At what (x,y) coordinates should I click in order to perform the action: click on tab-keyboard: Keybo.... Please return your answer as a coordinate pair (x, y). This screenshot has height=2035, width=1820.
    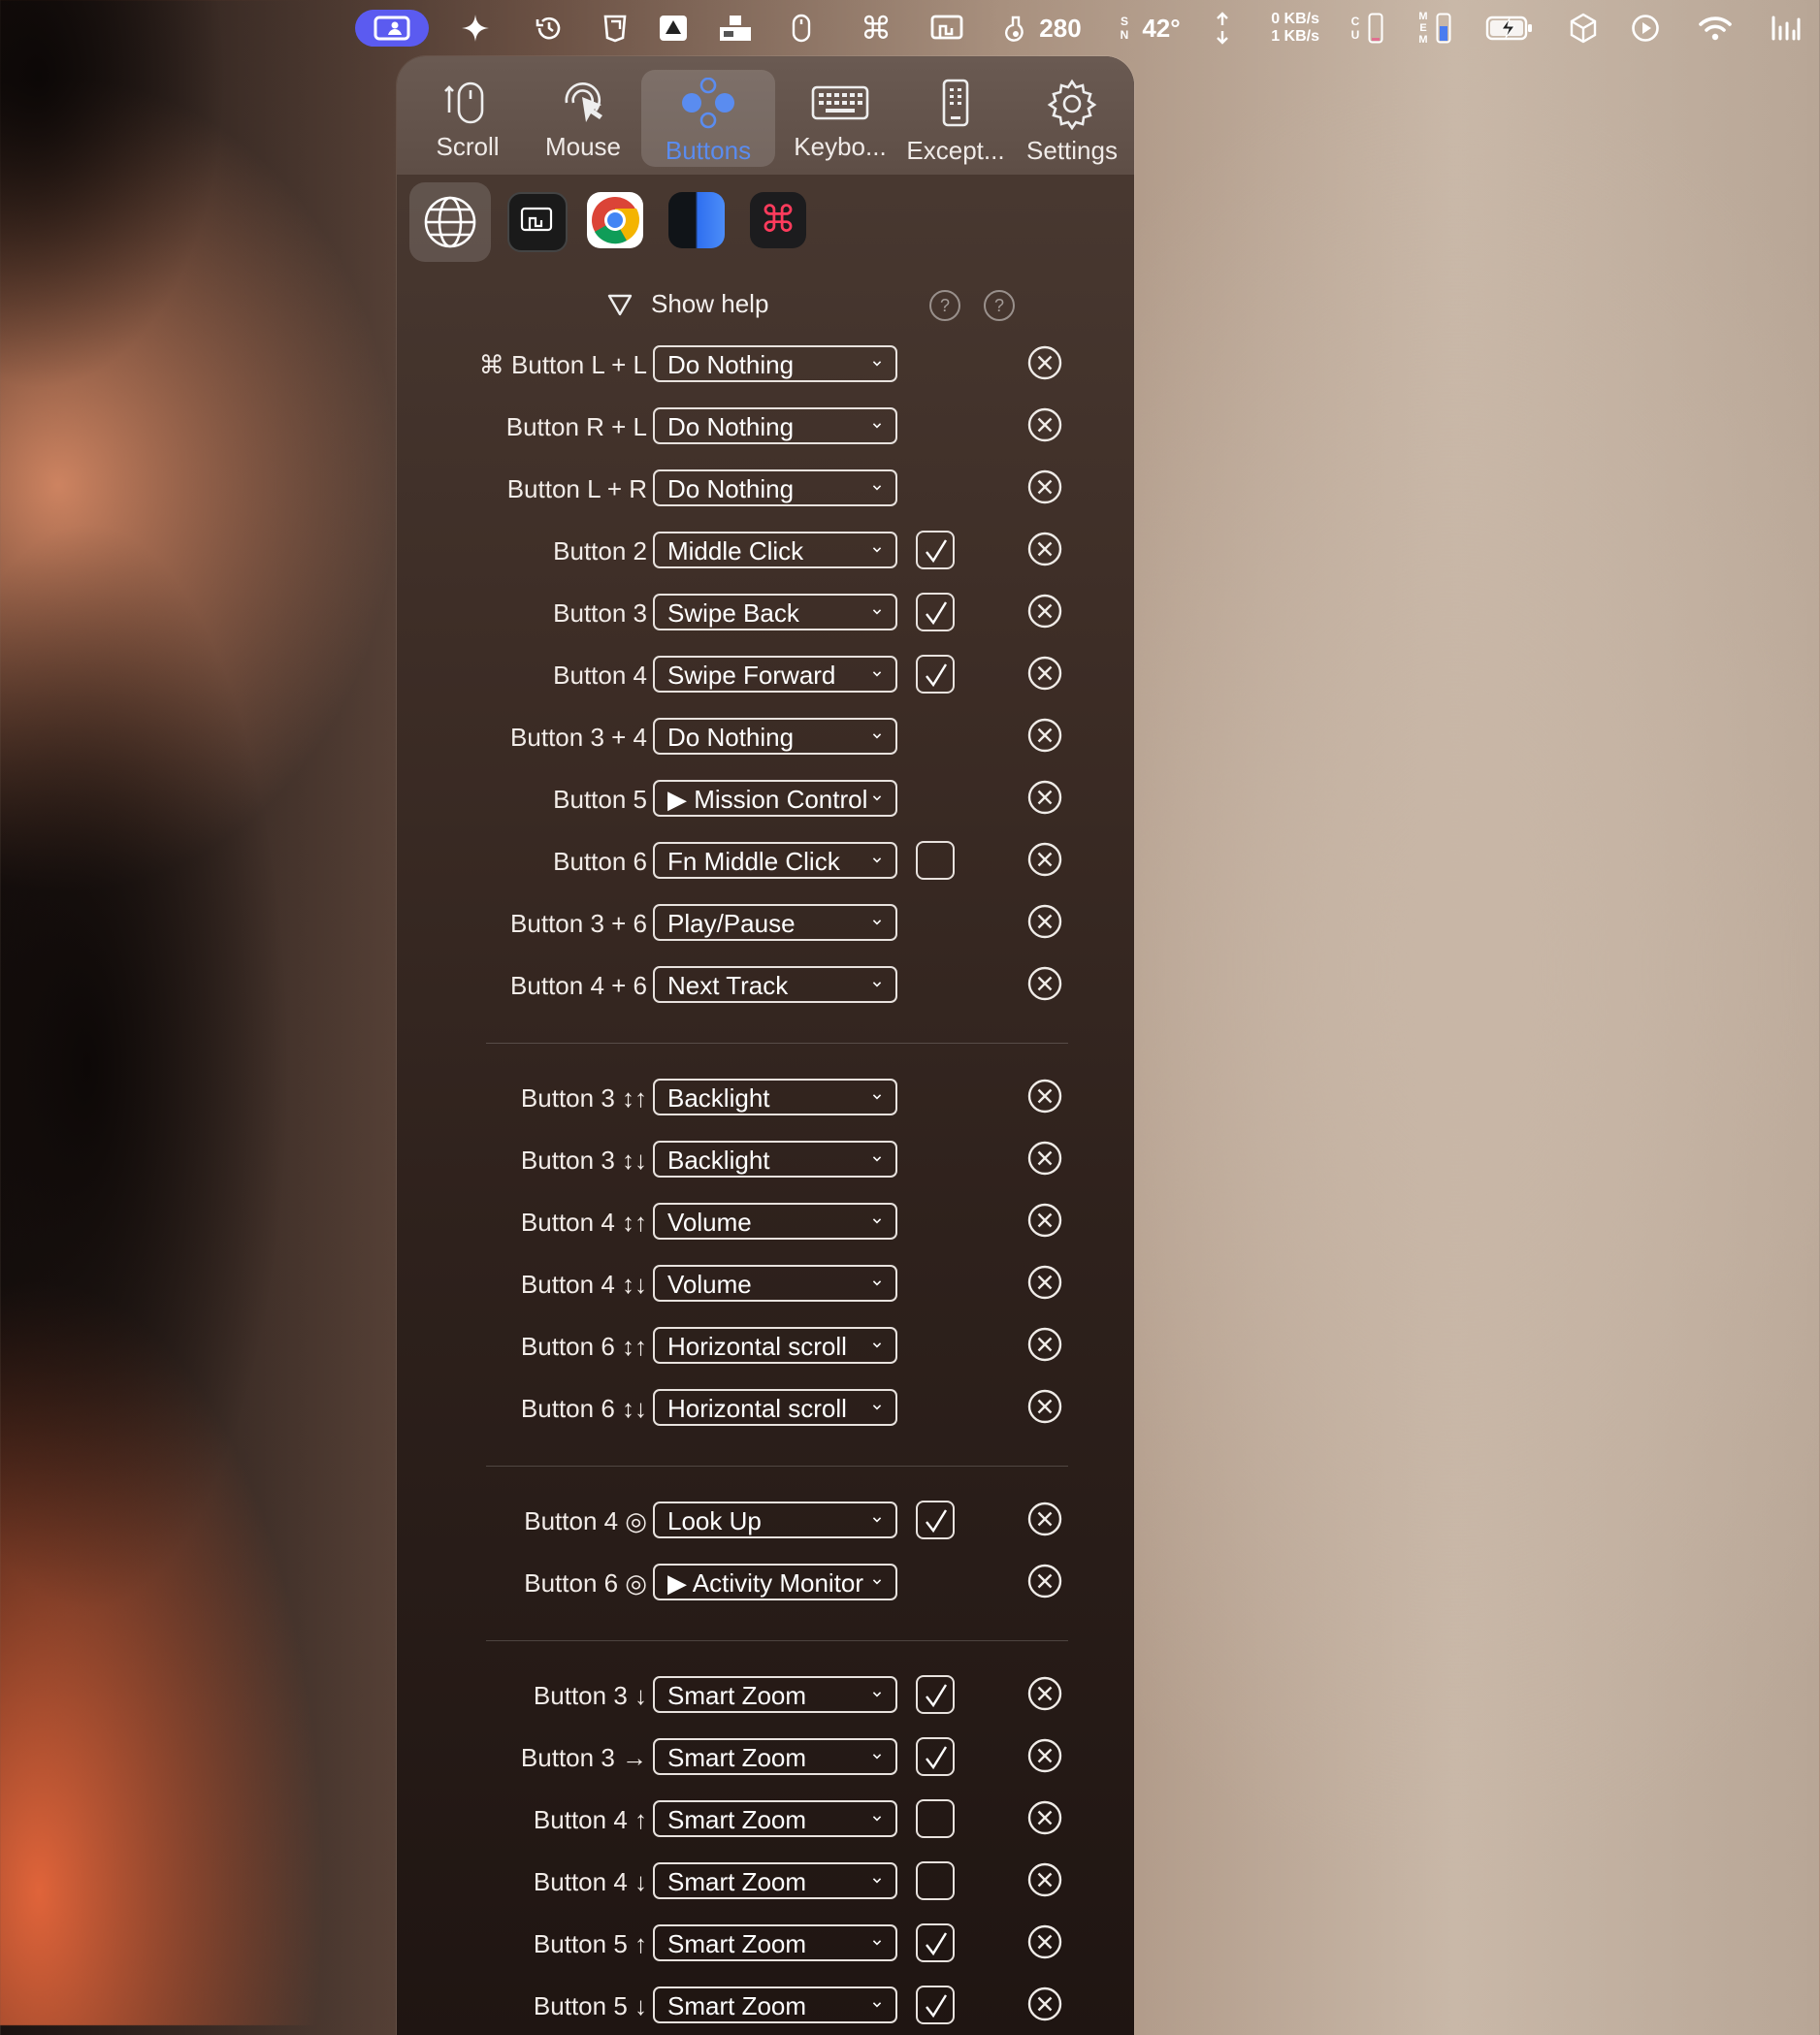
    Looking at the image, I should click on (840, 118).